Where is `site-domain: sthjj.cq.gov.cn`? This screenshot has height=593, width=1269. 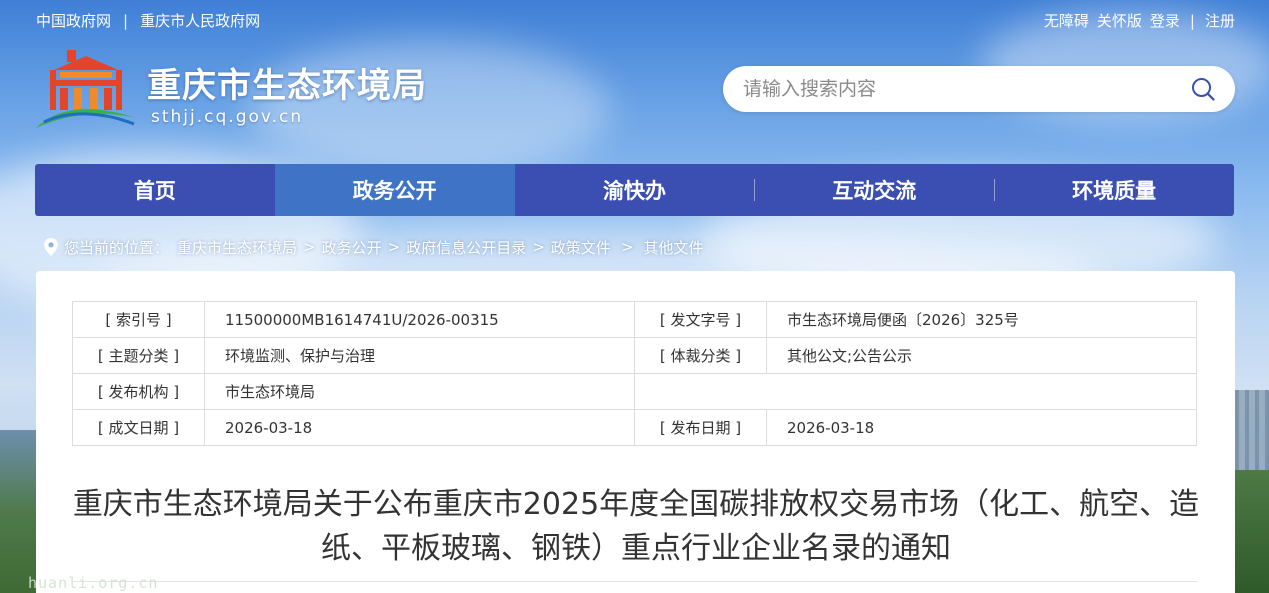
site-domain: sthjj.cq.gov.cn is located at coordinates (227, 117).